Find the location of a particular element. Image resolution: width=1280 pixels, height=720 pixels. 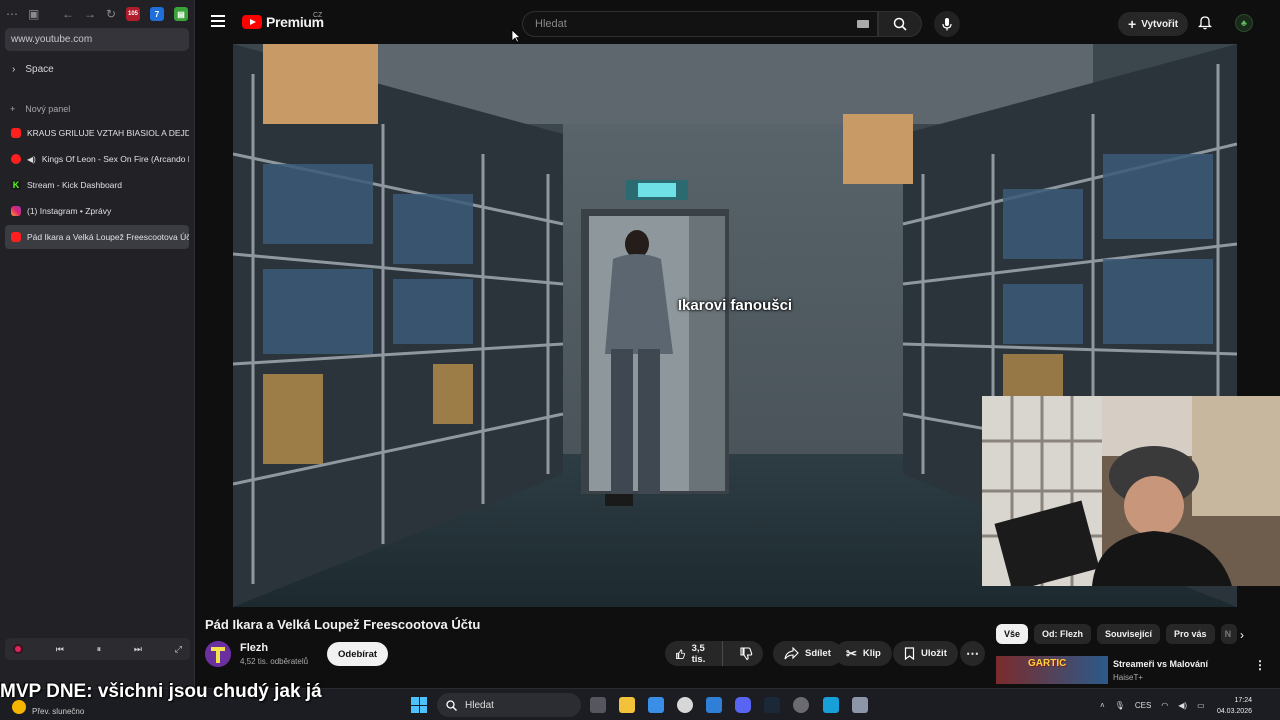

pause-icon: ⏸ is located at coordinates (99, 649).